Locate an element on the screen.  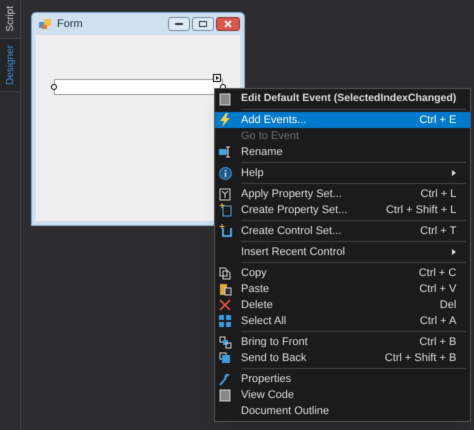
smart-tag-icon is located at coordinates (217, 78).